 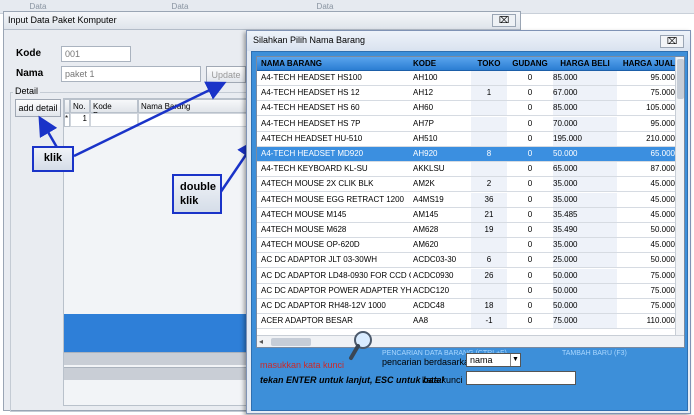 What do you see at coordinates (647, 108) in the screenshot?
I see `cell-jual: 105.000` at bounding box center [647, 108].